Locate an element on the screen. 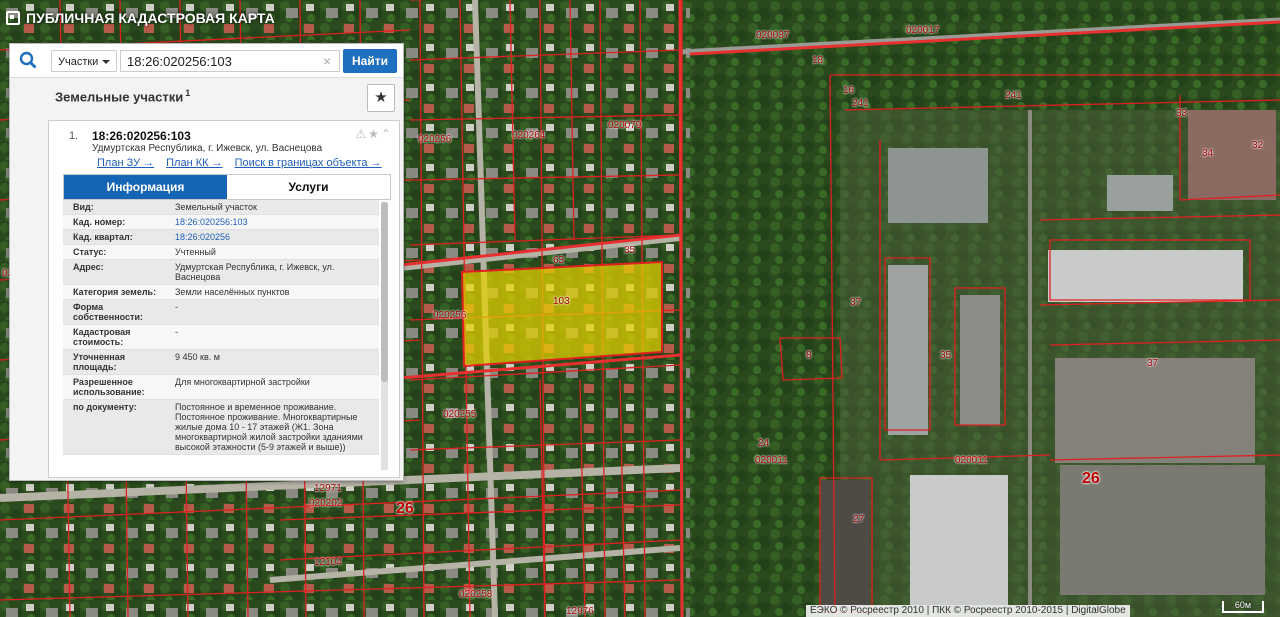 This screenshot has width=1280, height=617. info-row: Кад. номер: 18:26:020256:103 is located at coordinates (221, 222).